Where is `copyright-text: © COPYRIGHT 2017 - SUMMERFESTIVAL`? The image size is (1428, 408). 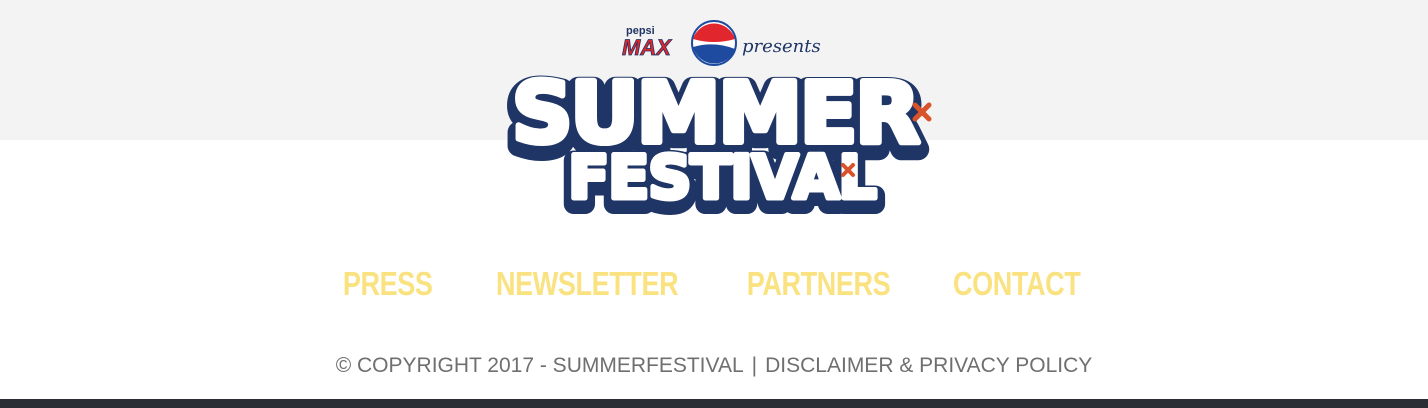
copyright-text: © COPYRIGHT 2017 - SUMMERFESTIVAL is located at coordinates (539, 365).